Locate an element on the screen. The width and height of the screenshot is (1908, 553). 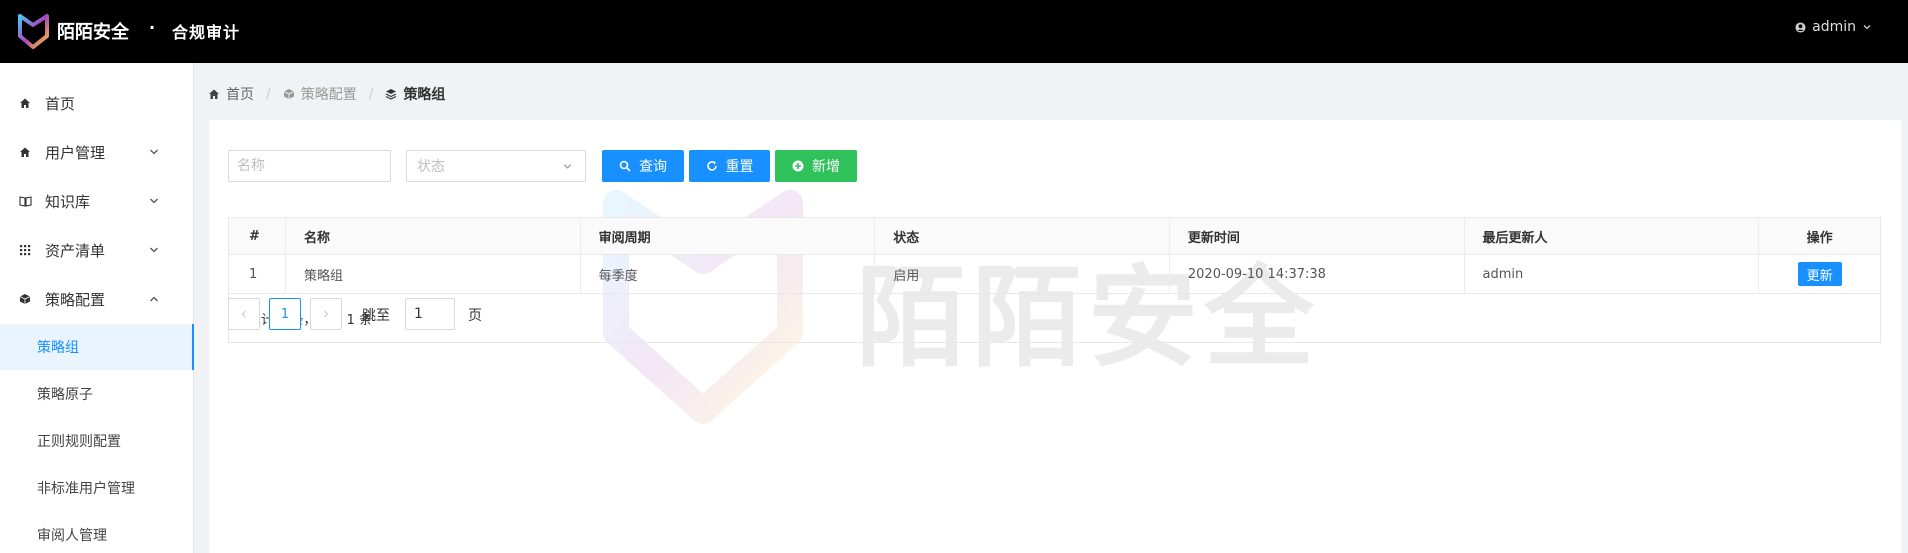
status-select: 状态 is located at coordinates (496, 166).